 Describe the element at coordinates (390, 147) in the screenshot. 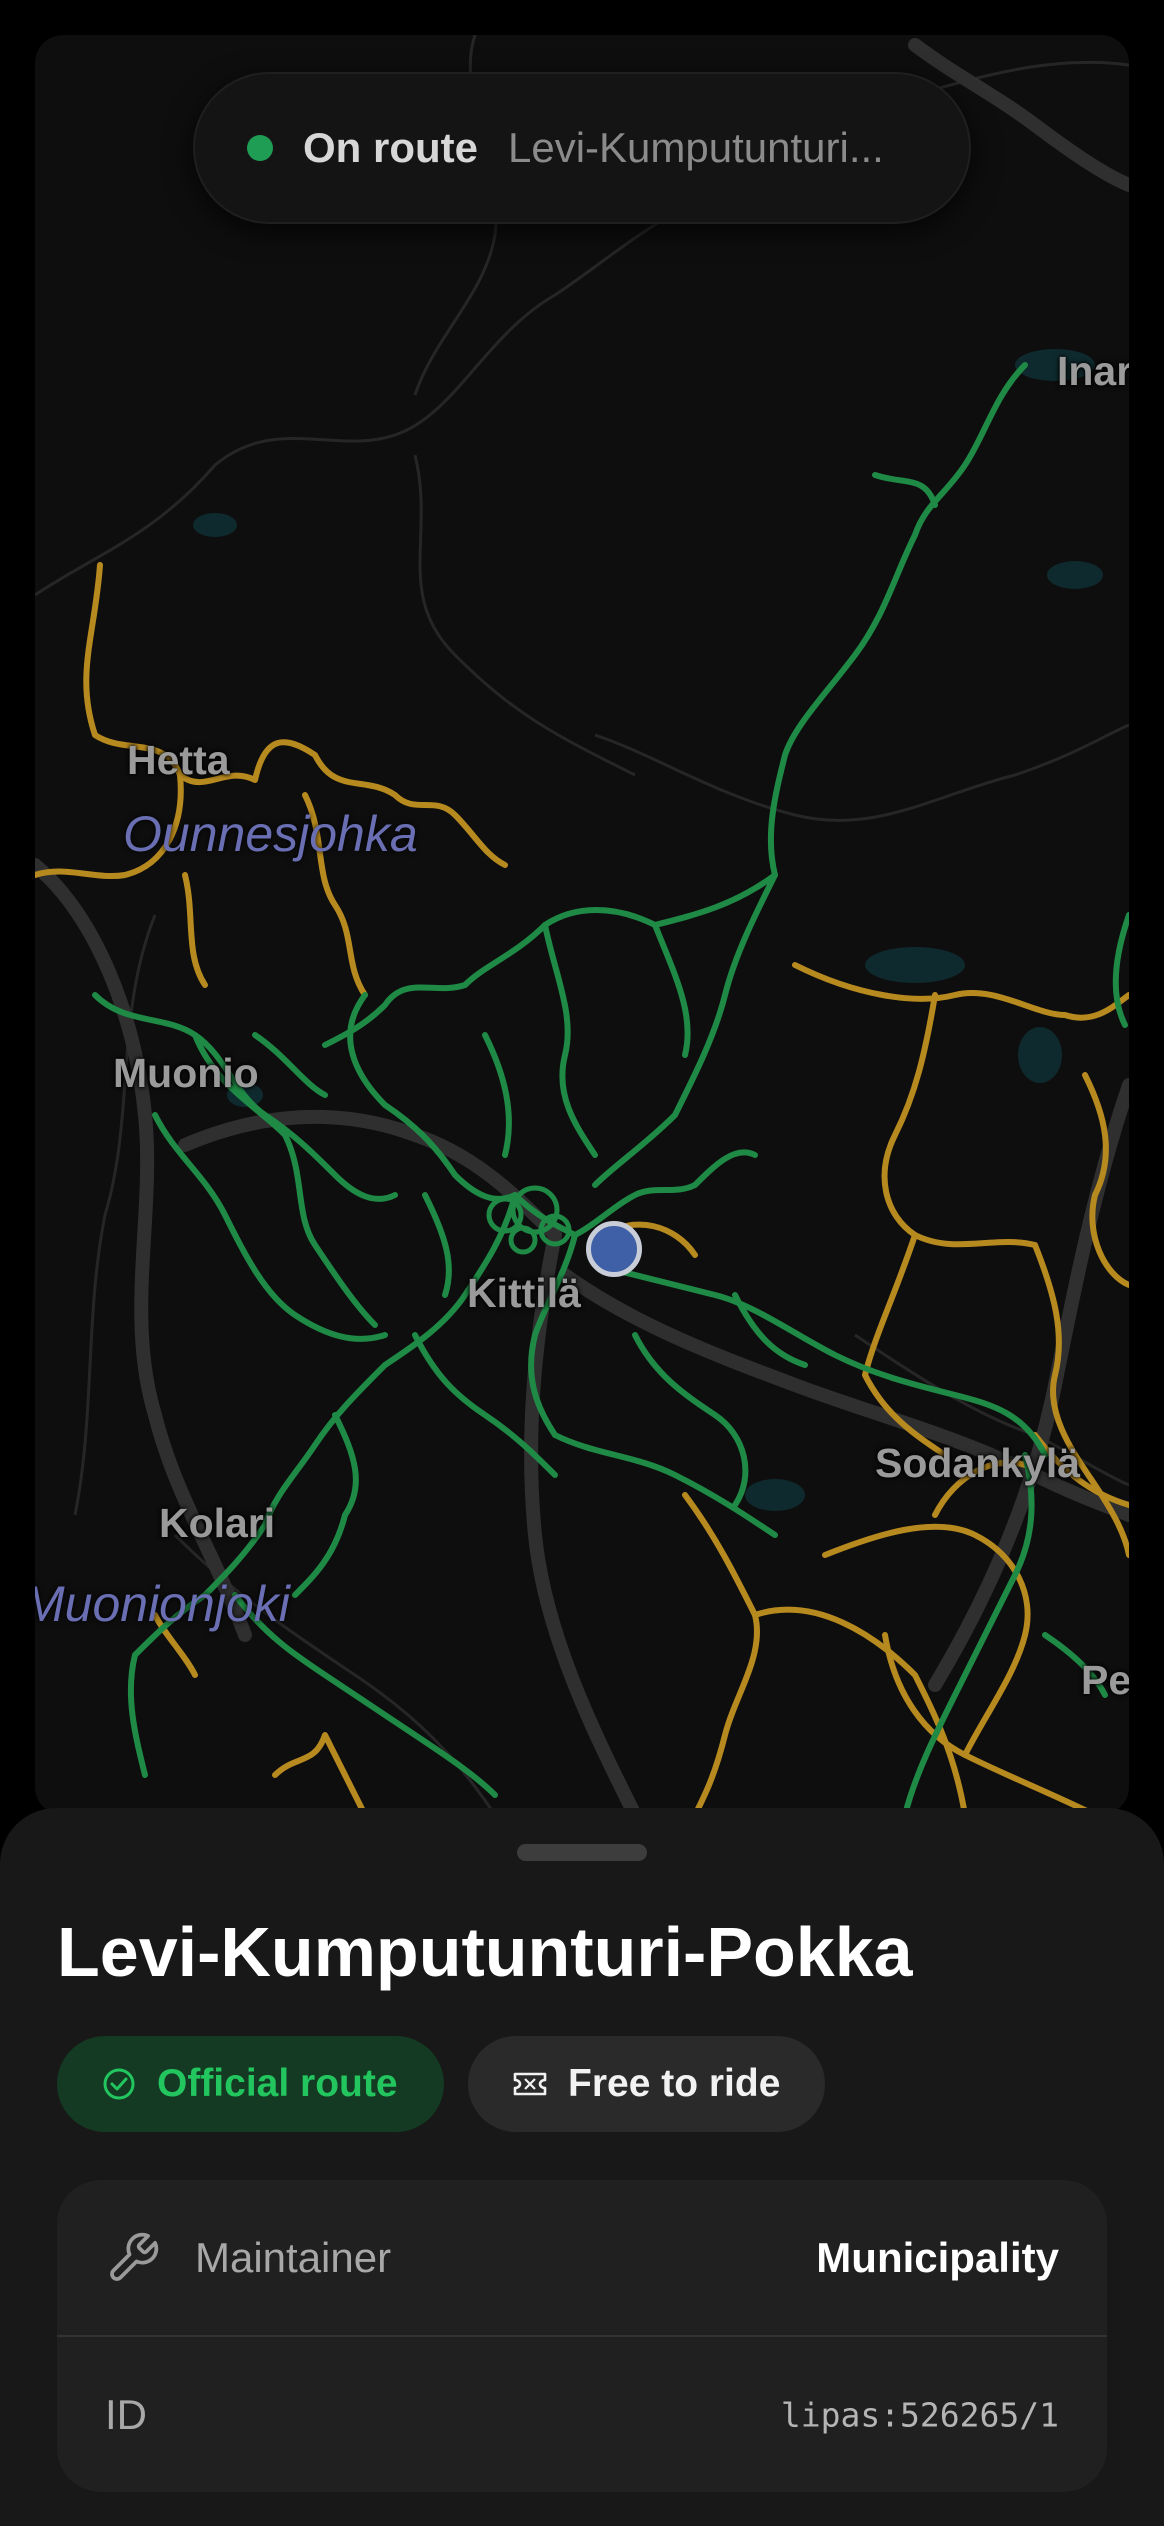

I see `status-label: On route` at that location.